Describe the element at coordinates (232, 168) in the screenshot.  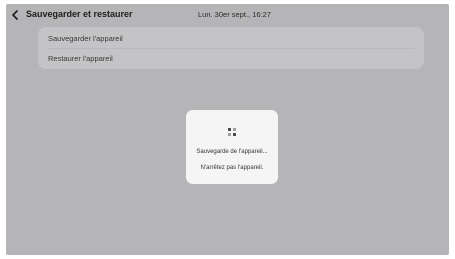
I see `do-not-turn-off-warning: N'arrêtez pas l'appareil.` at that location.